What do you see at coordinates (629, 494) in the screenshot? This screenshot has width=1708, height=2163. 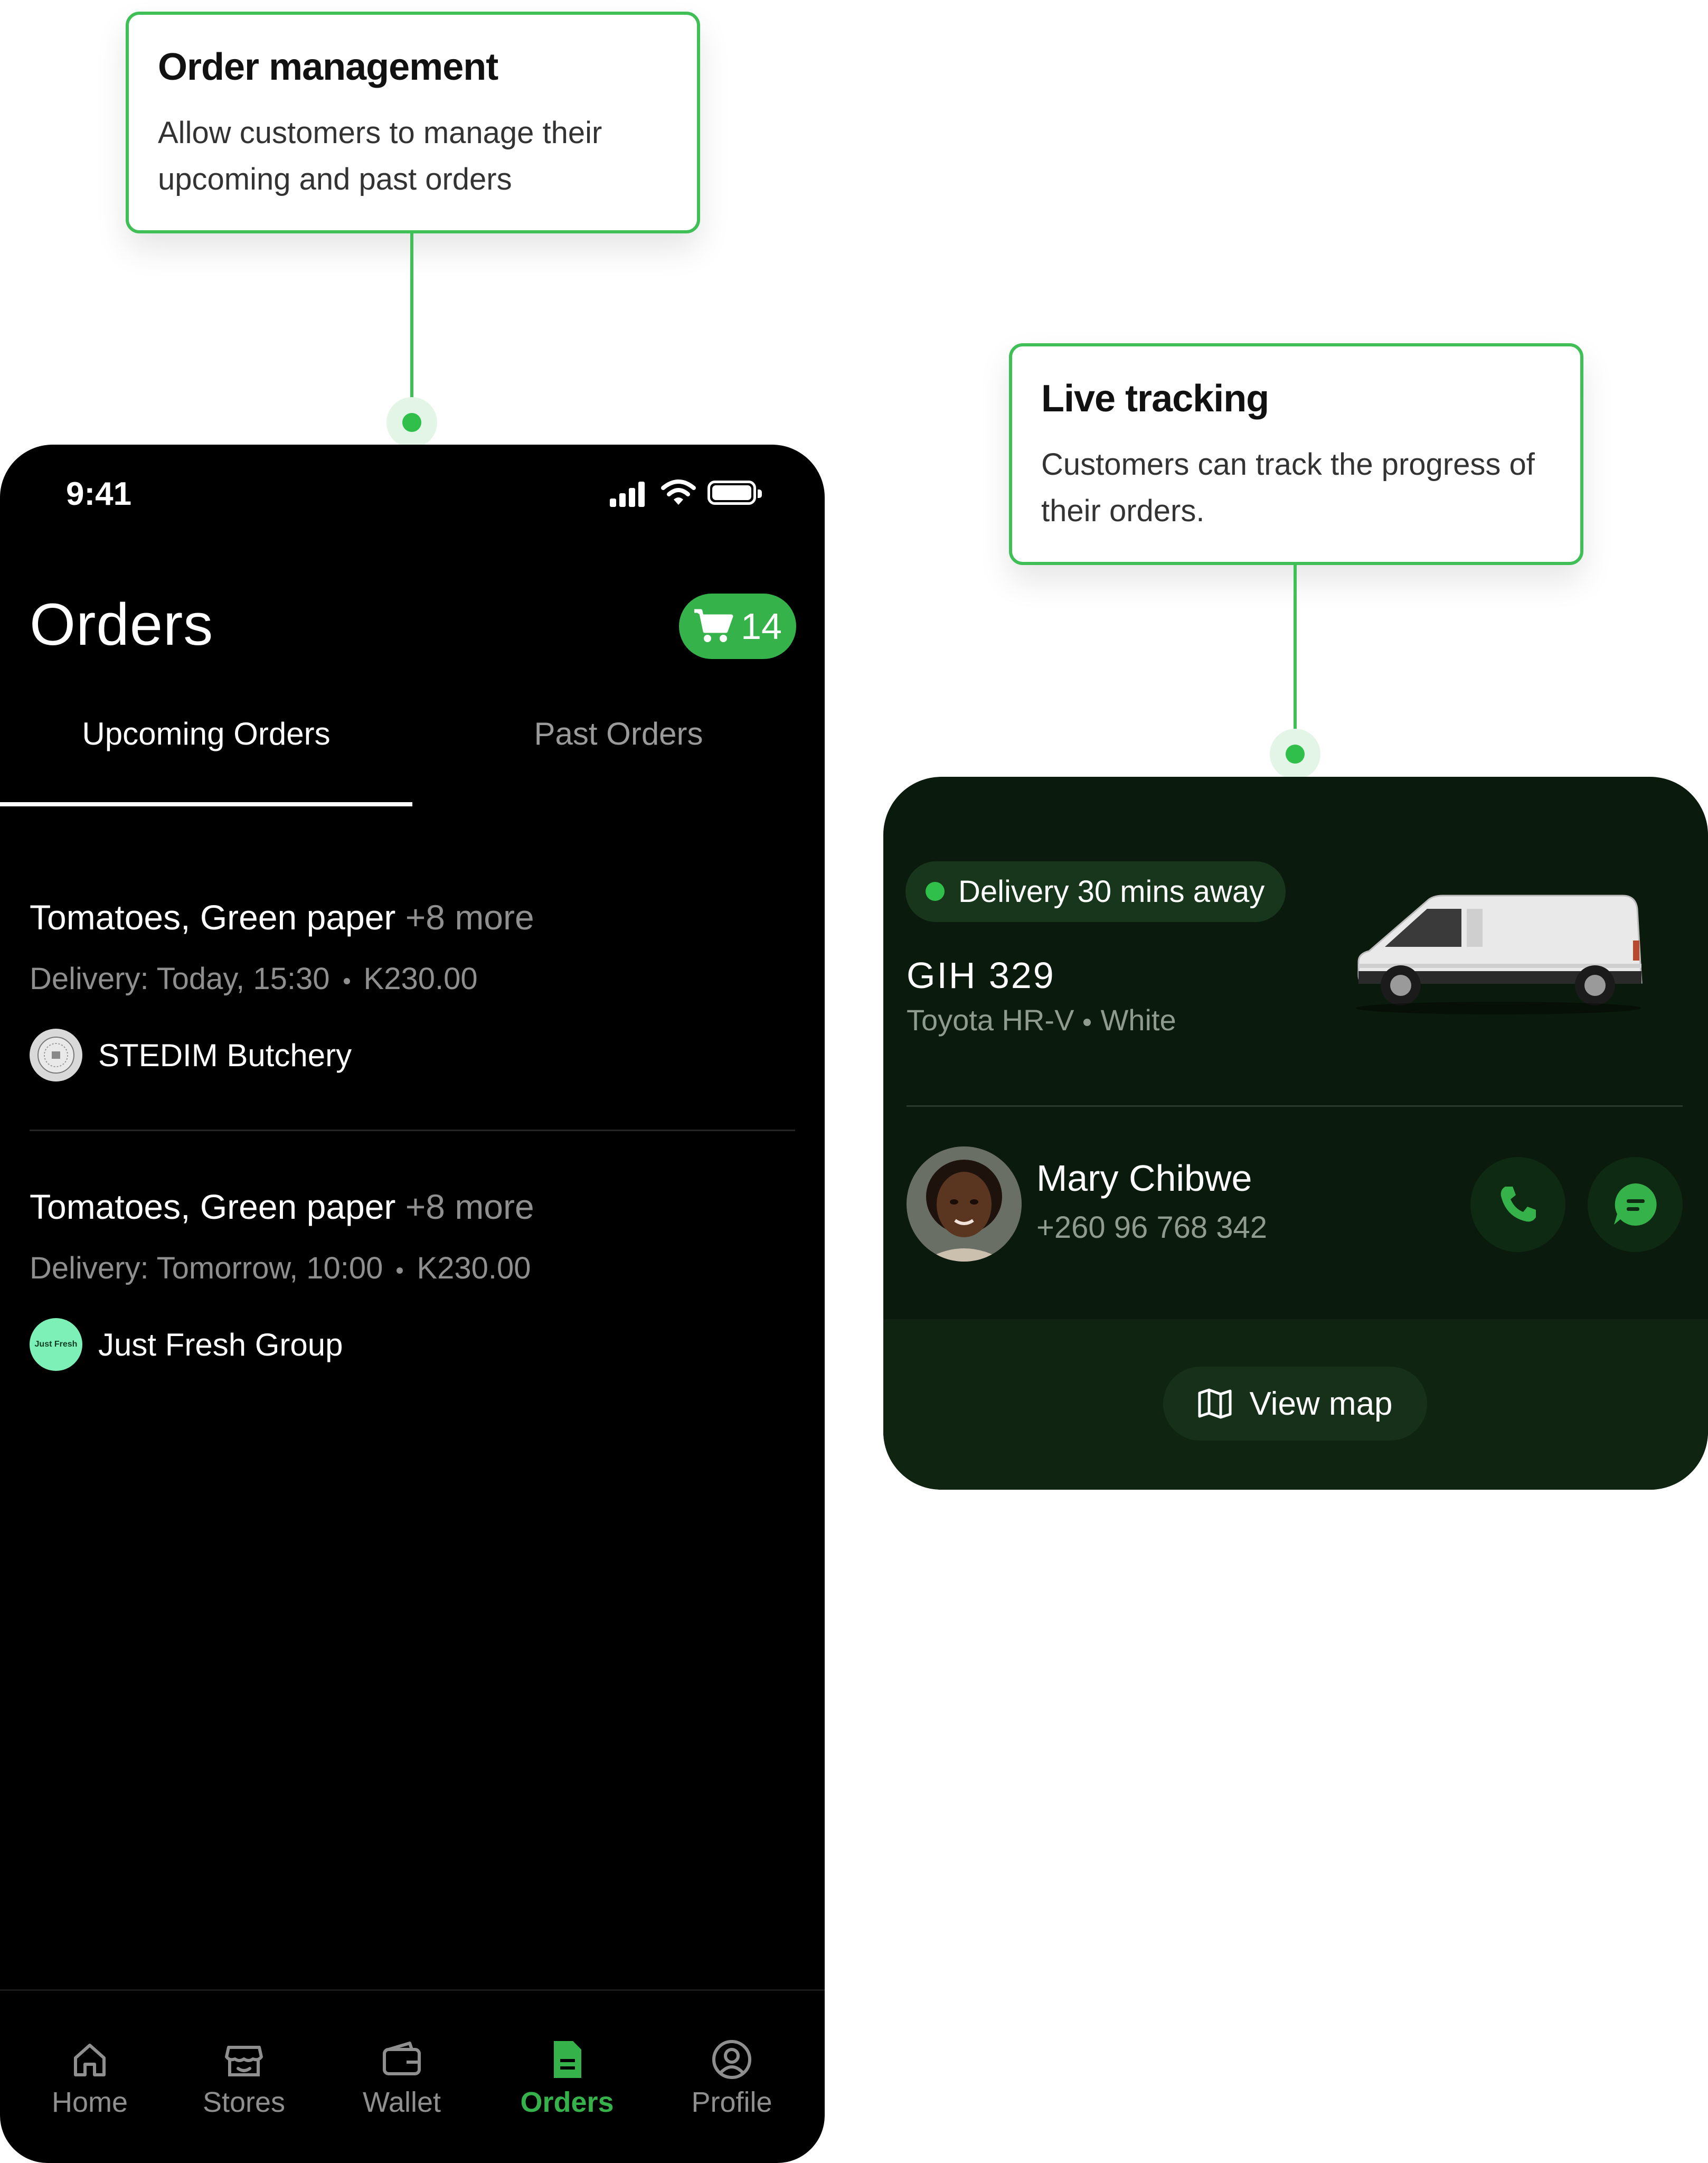 I see `signal-icon` at bounding box center [629, 494].